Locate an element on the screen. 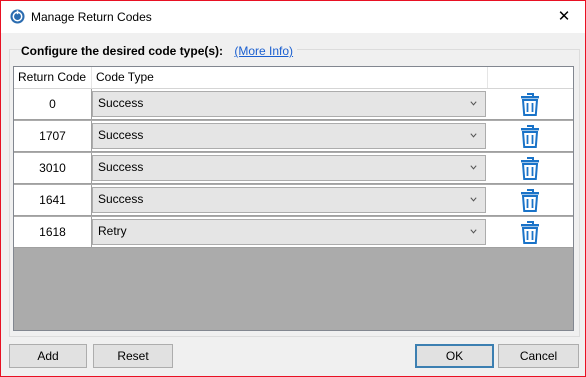 The height and width of the screenshot is (377, 586). add-button: Add is located at coordinates (48, 356).